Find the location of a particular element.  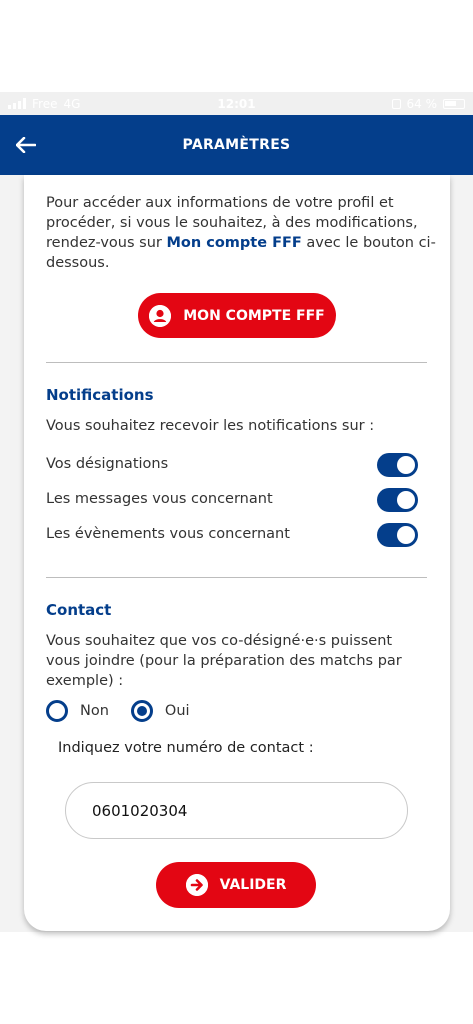

valider-button: VALIDER is located at coordinates (236, 885).